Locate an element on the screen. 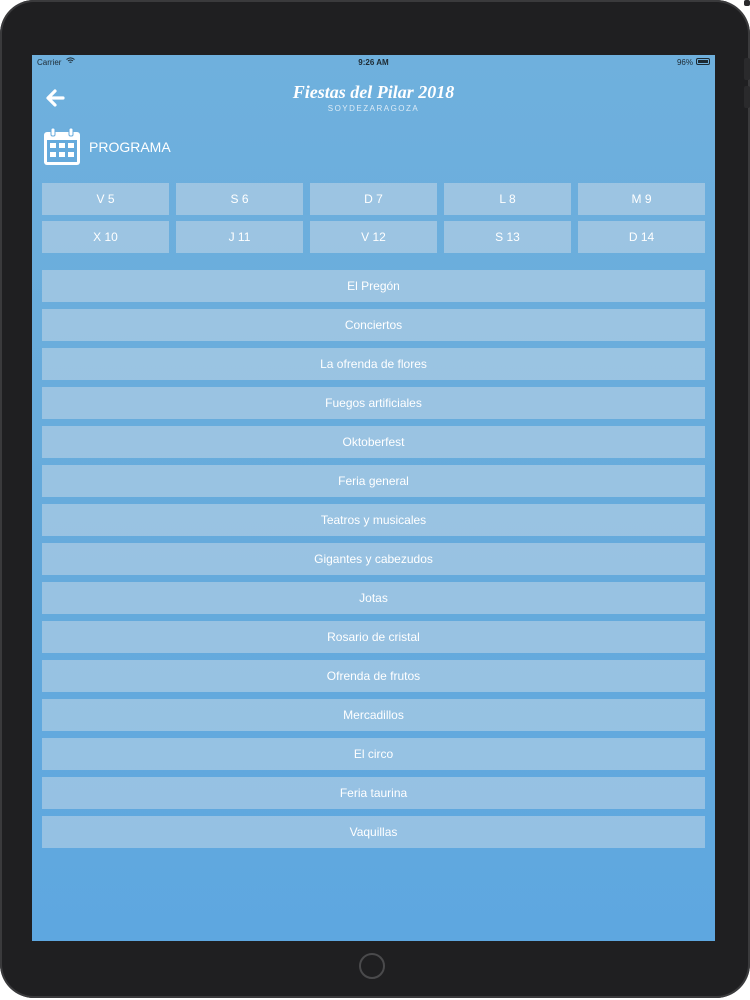  volume-down-button is located at coordinates (747, 97).